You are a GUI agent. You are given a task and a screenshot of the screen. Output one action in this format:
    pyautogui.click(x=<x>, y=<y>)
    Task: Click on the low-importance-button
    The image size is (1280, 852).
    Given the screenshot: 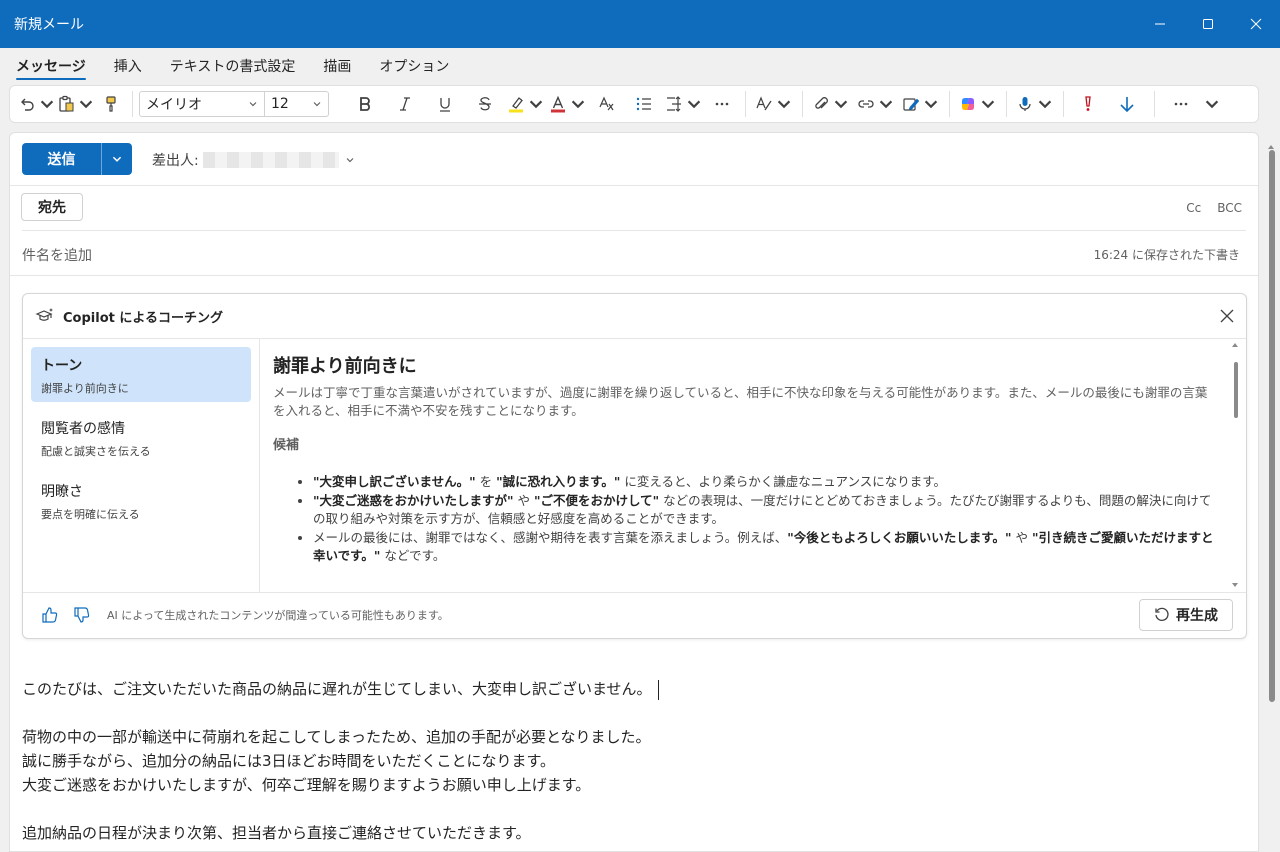 What is the action you would take?
    pyautogui.click(x=1127, y=104)
    